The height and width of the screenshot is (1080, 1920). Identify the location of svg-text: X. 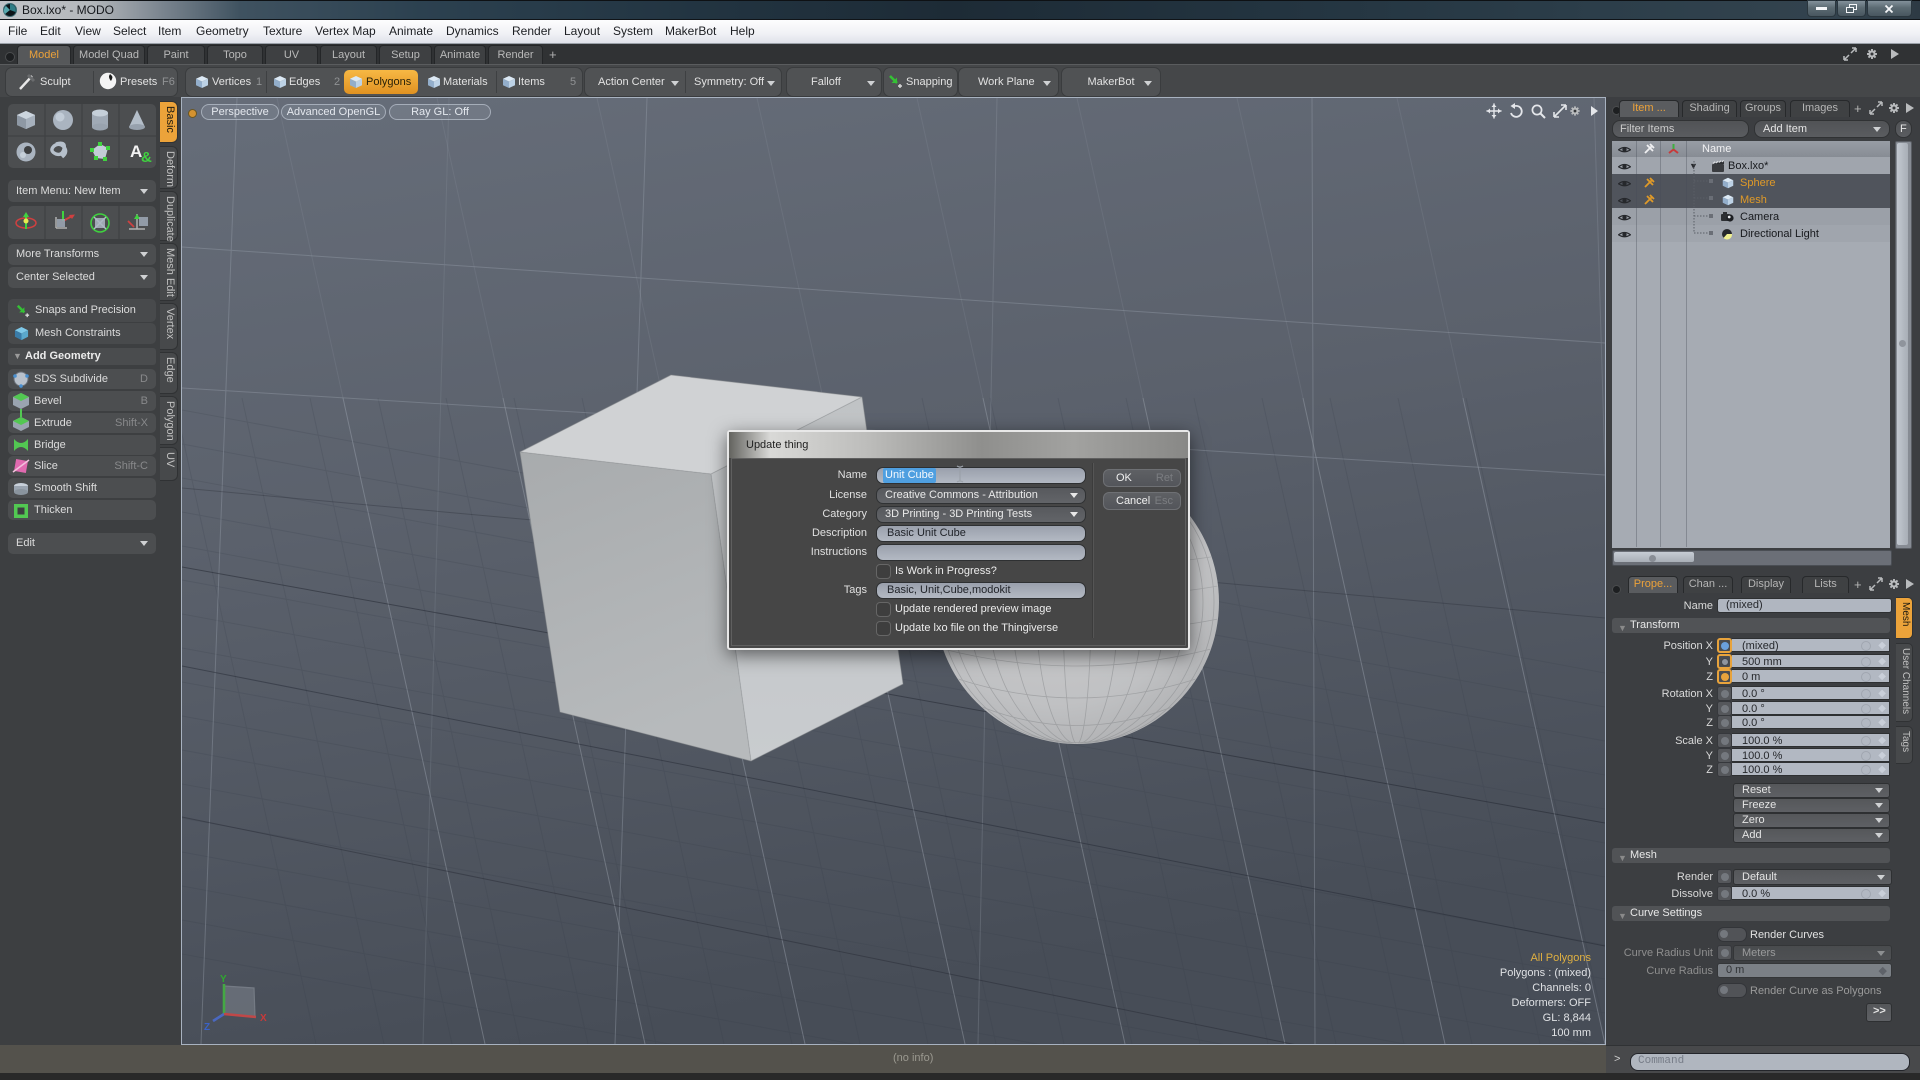
(263, 1018).